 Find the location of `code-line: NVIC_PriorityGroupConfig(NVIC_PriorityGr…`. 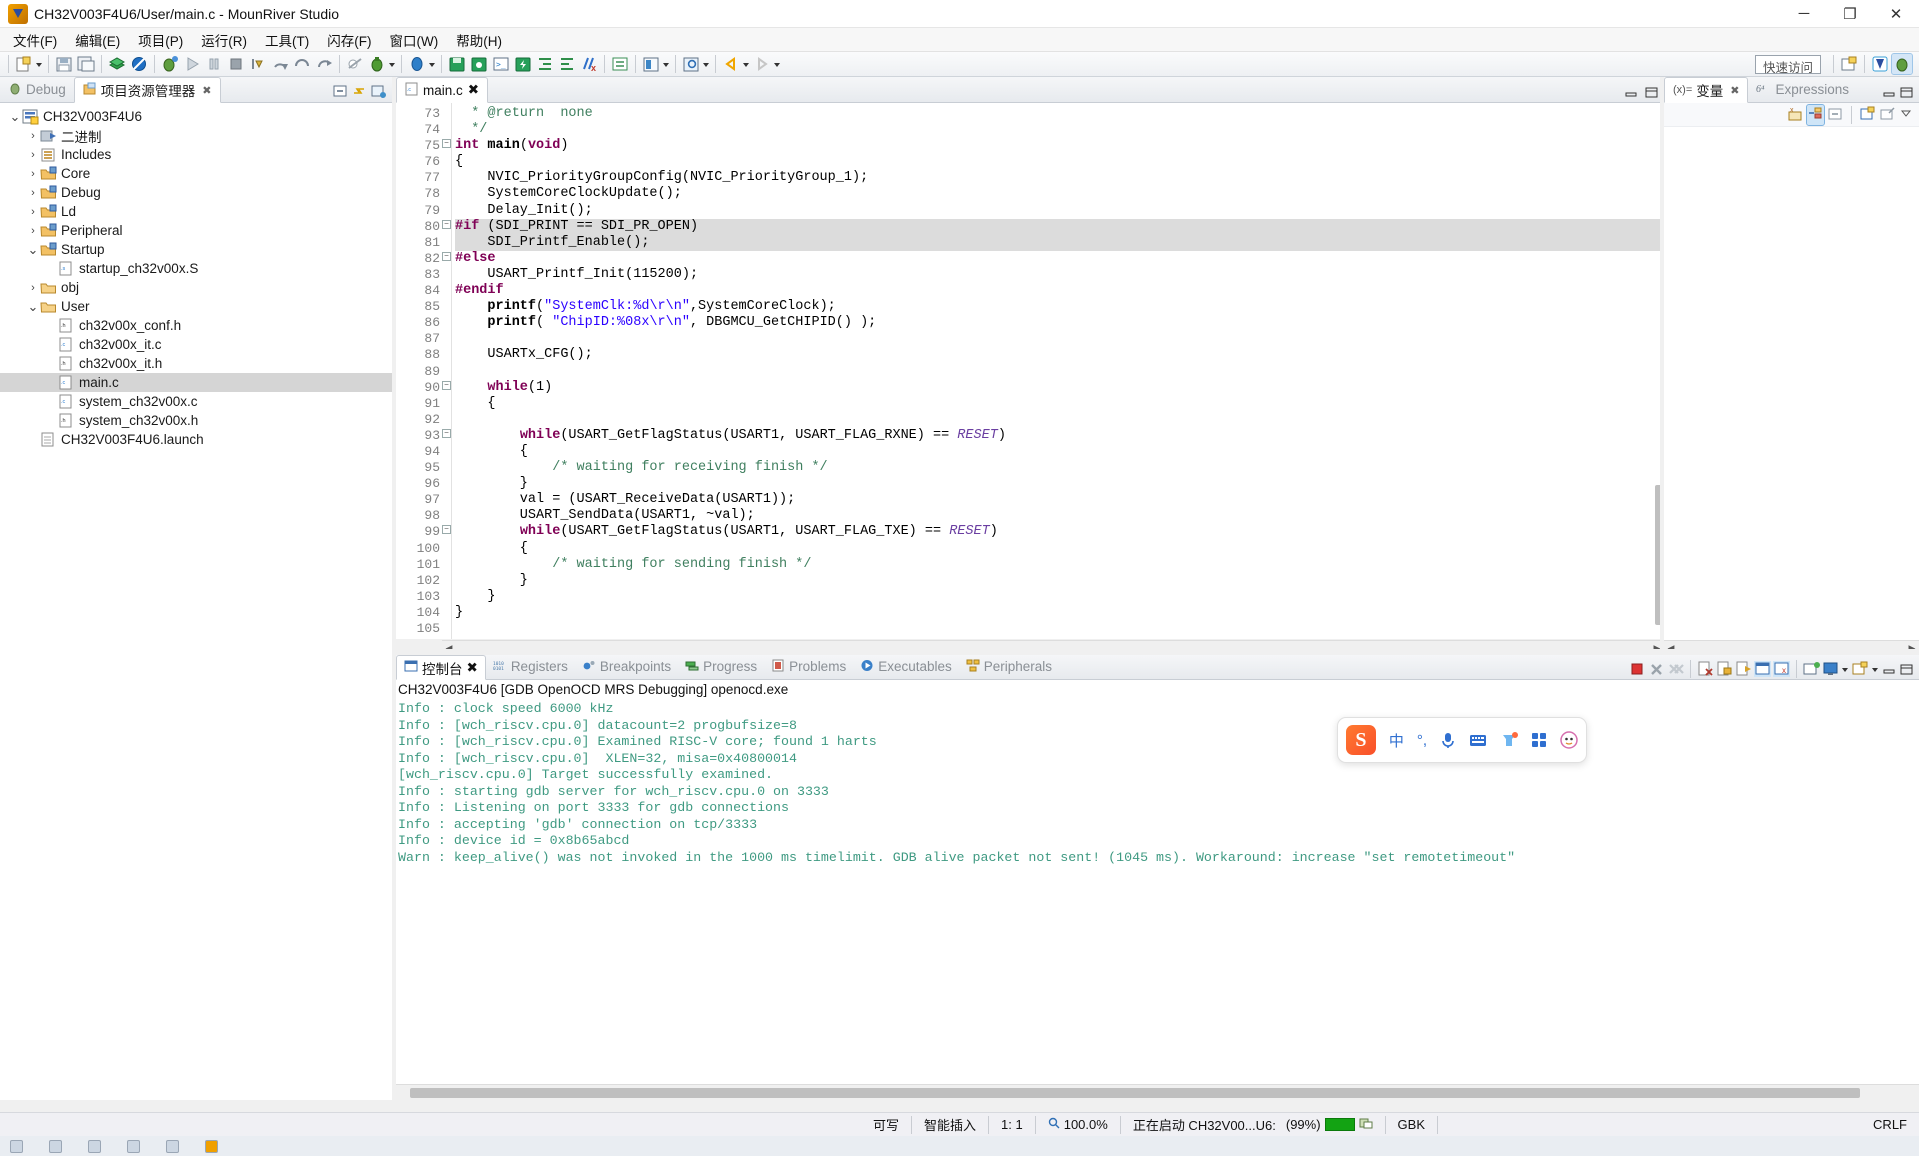

code-line: NVIC_PriorityGroupConfig(NVIC_PriorityGr… is located at coordinates (1059, 178).